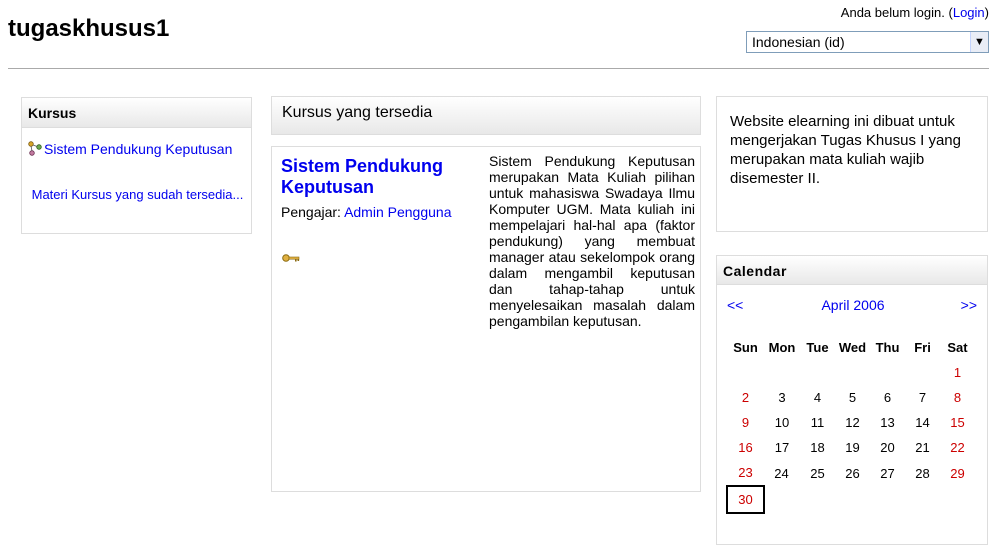  Describe the element at coordinates (136, 113) in the screenshot. I see `courses-block-title: Kursus` at that location.